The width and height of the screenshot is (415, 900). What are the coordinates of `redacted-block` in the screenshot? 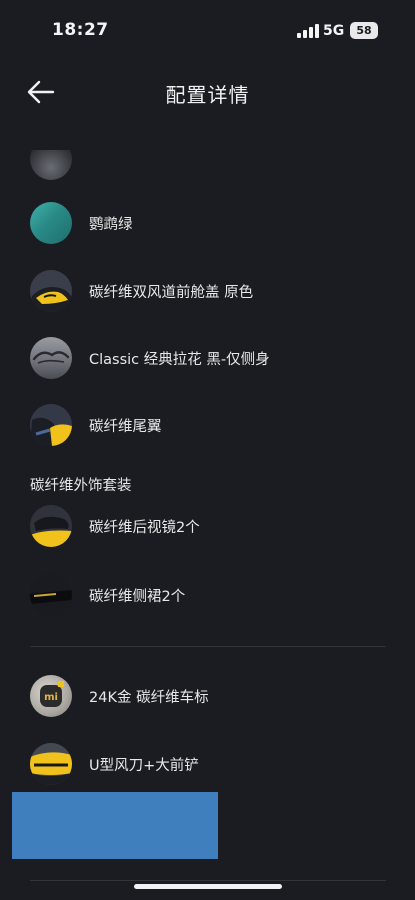 It's located at (115, 825).